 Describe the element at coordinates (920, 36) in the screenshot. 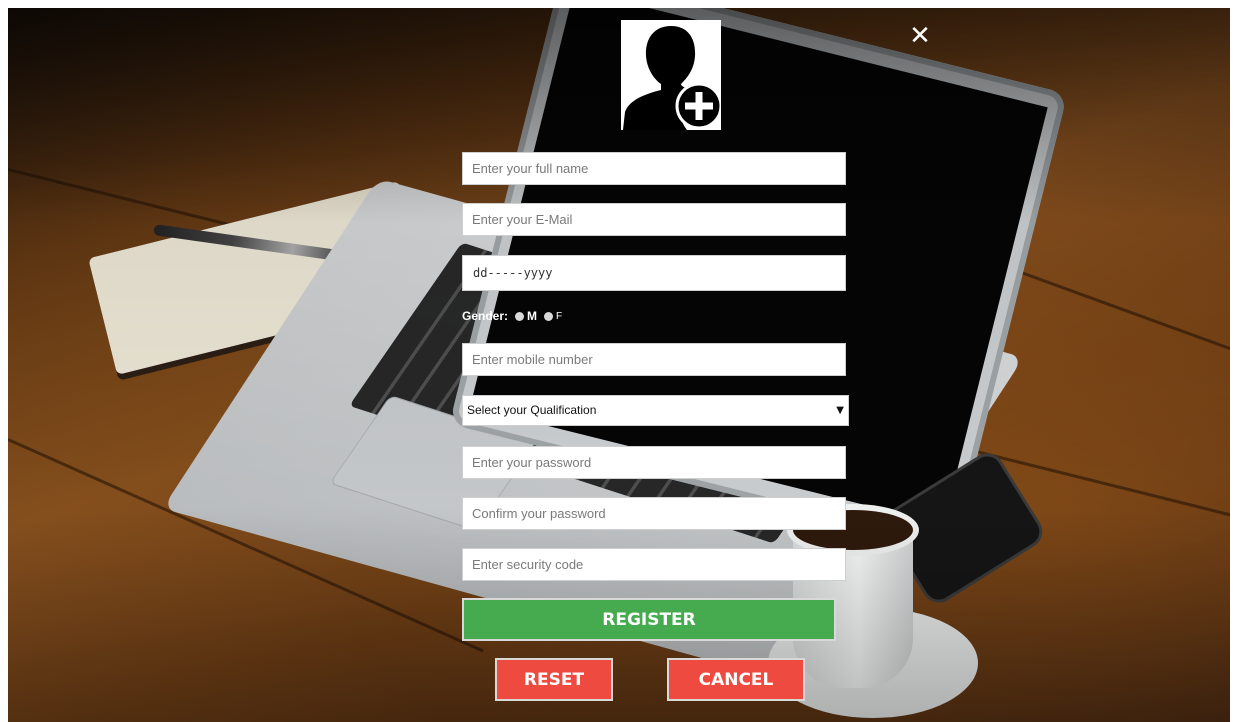

I see `close-icon: ✕` at that location.